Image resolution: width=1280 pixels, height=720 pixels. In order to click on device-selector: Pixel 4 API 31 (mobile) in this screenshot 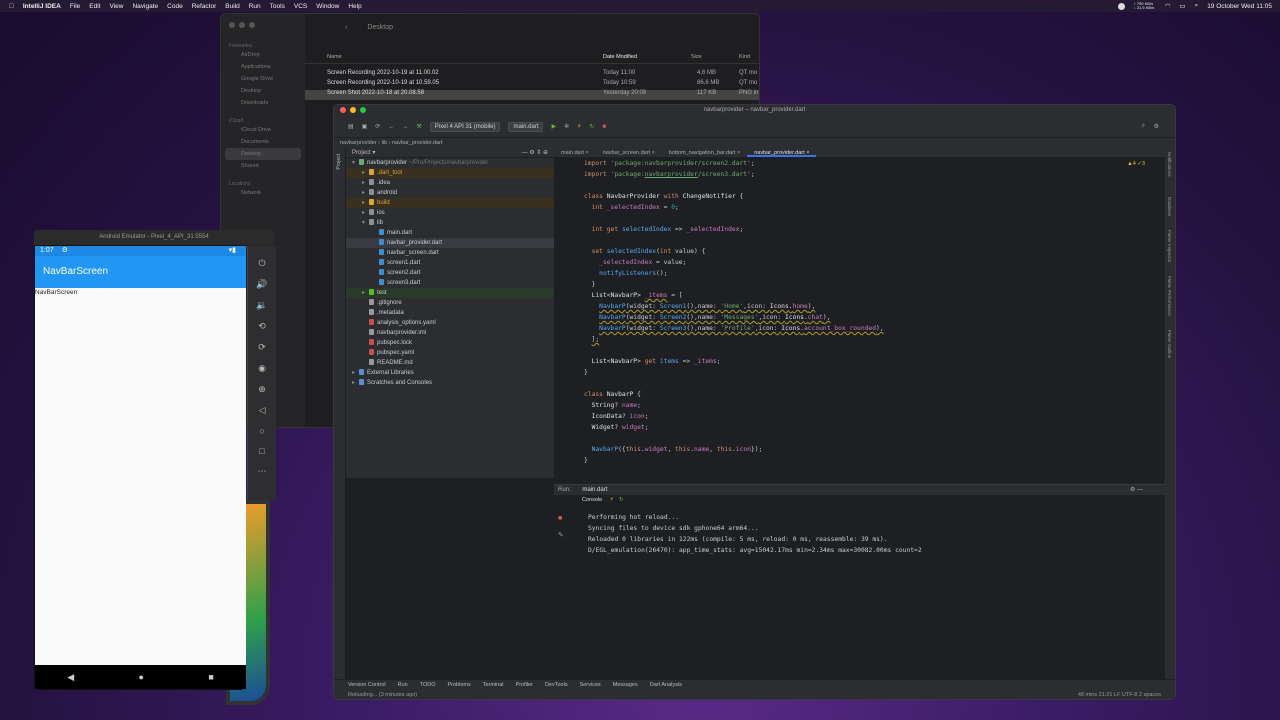, I will do `click(465, 126)`.